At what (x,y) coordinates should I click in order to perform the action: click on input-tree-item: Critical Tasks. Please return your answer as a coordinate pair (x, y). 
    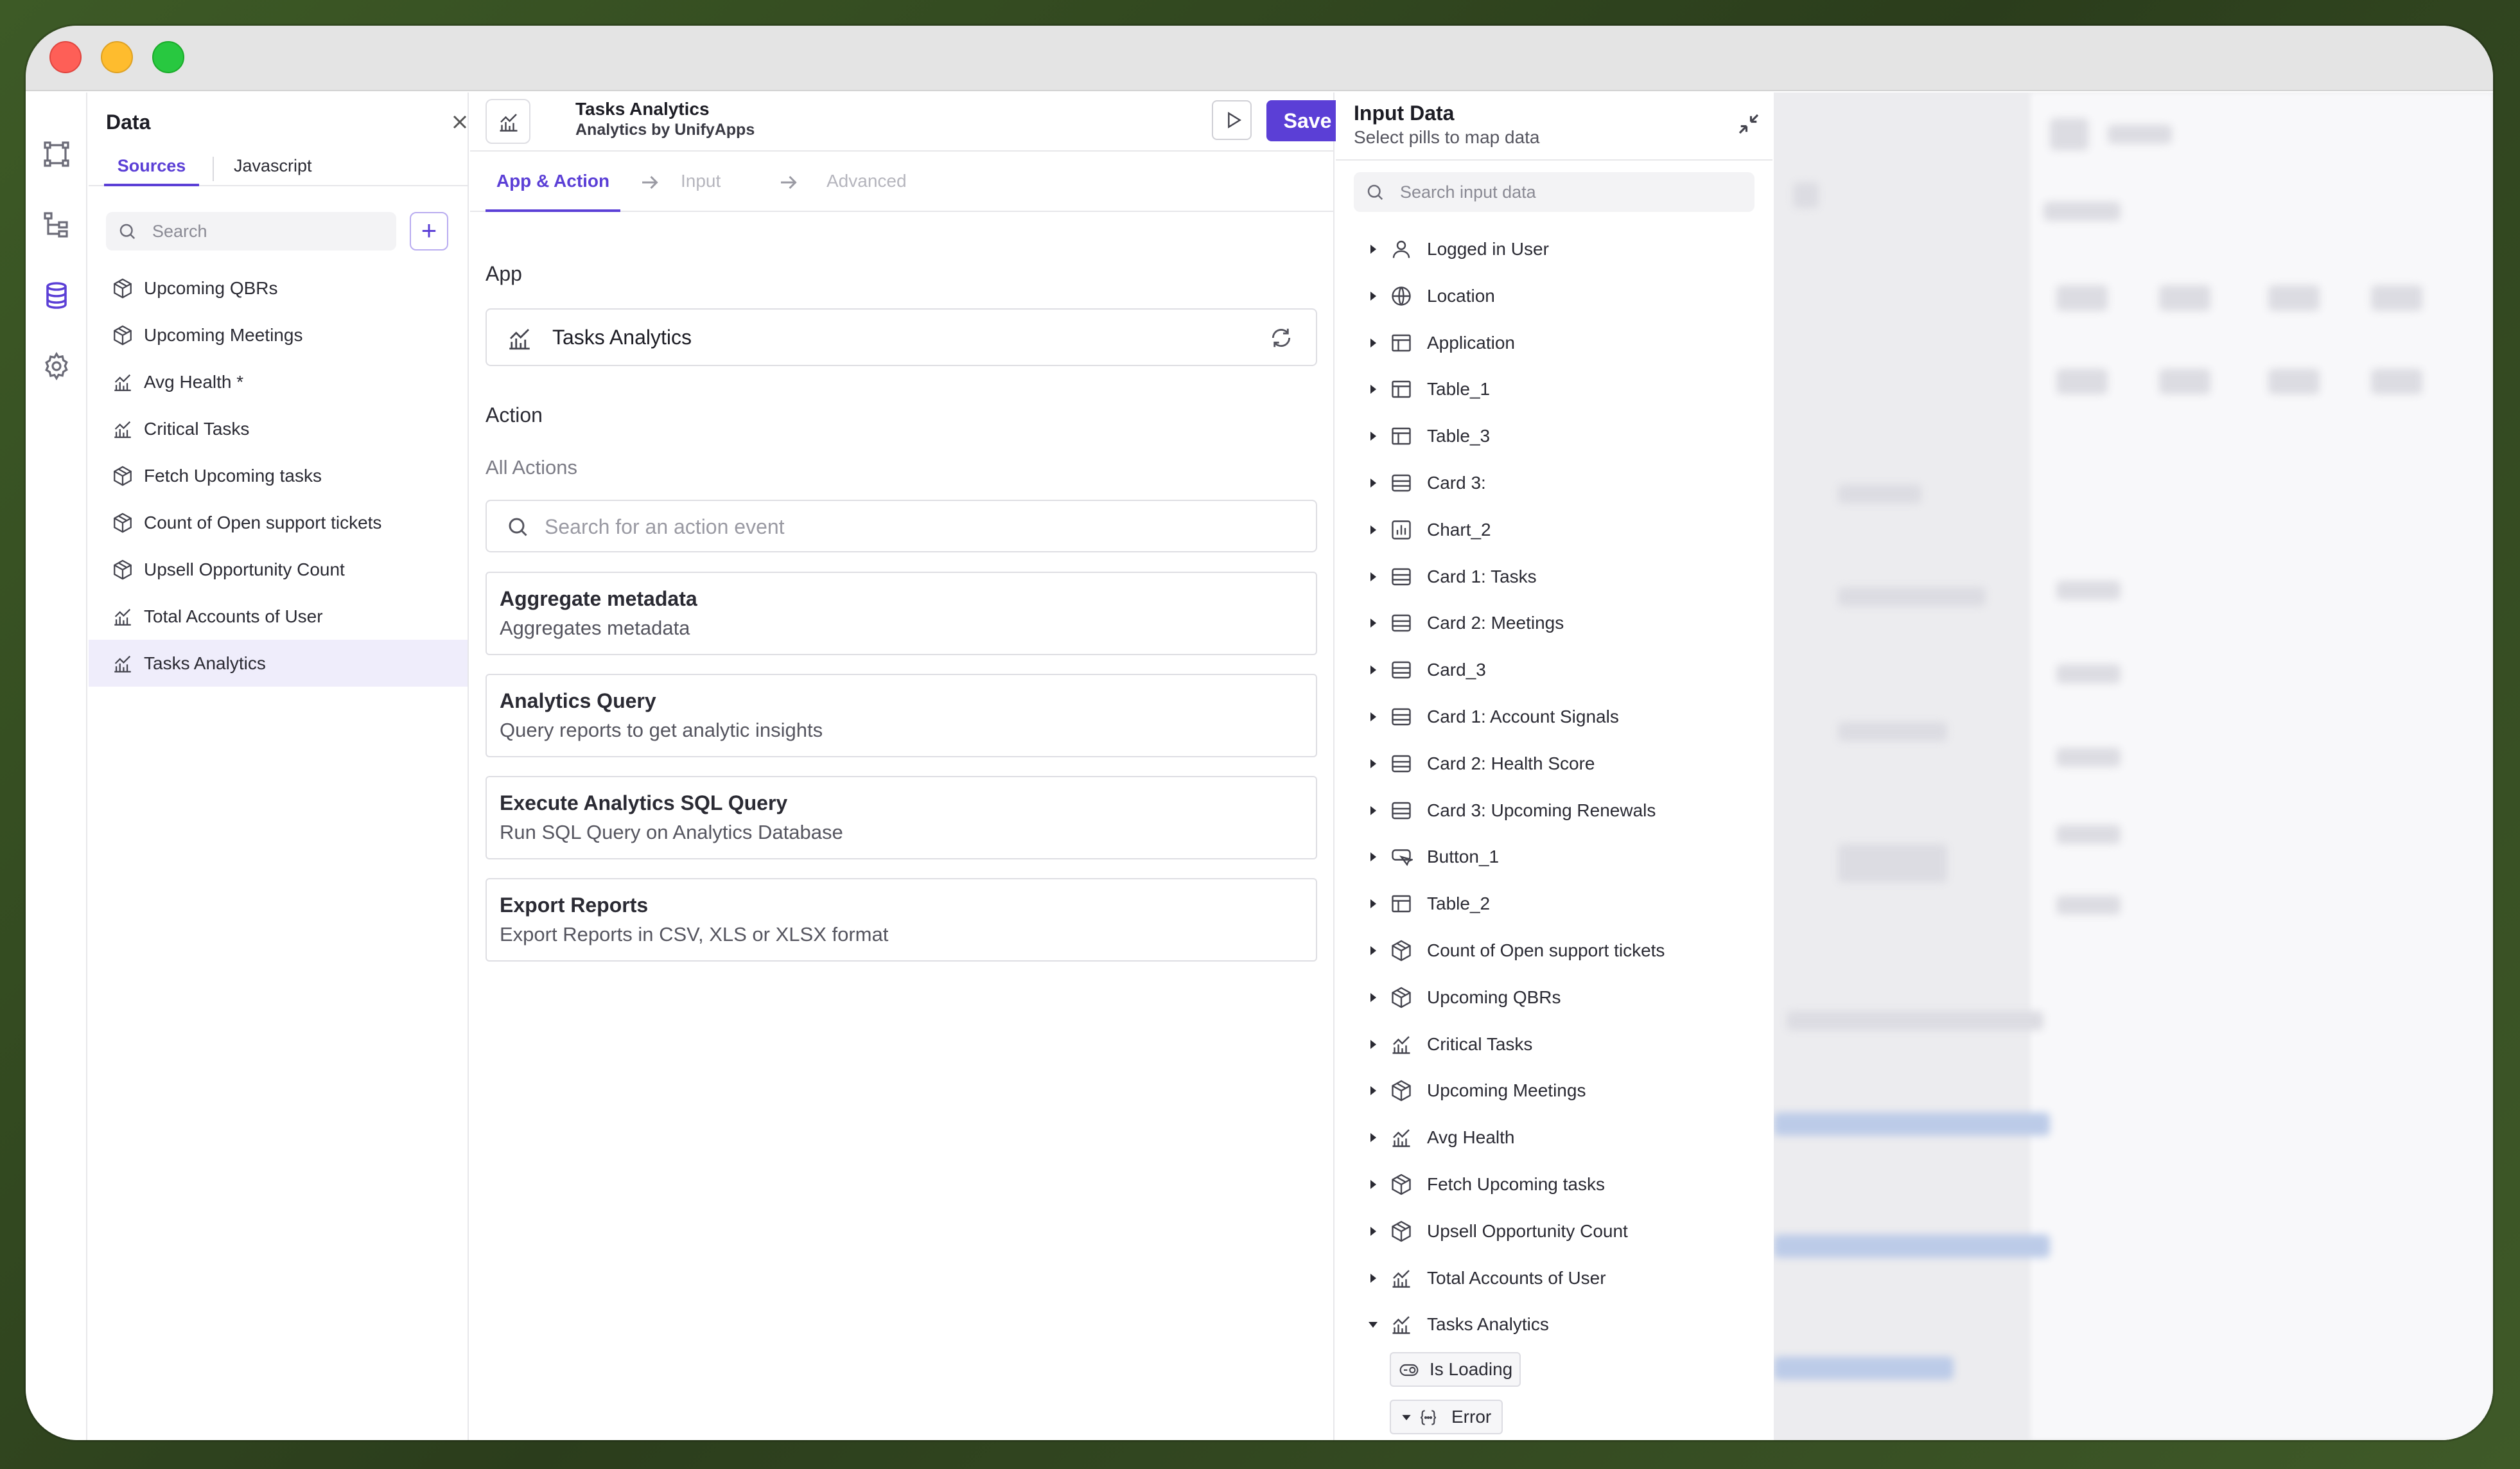
    Looking at the image, I should click on (1554, 1045).